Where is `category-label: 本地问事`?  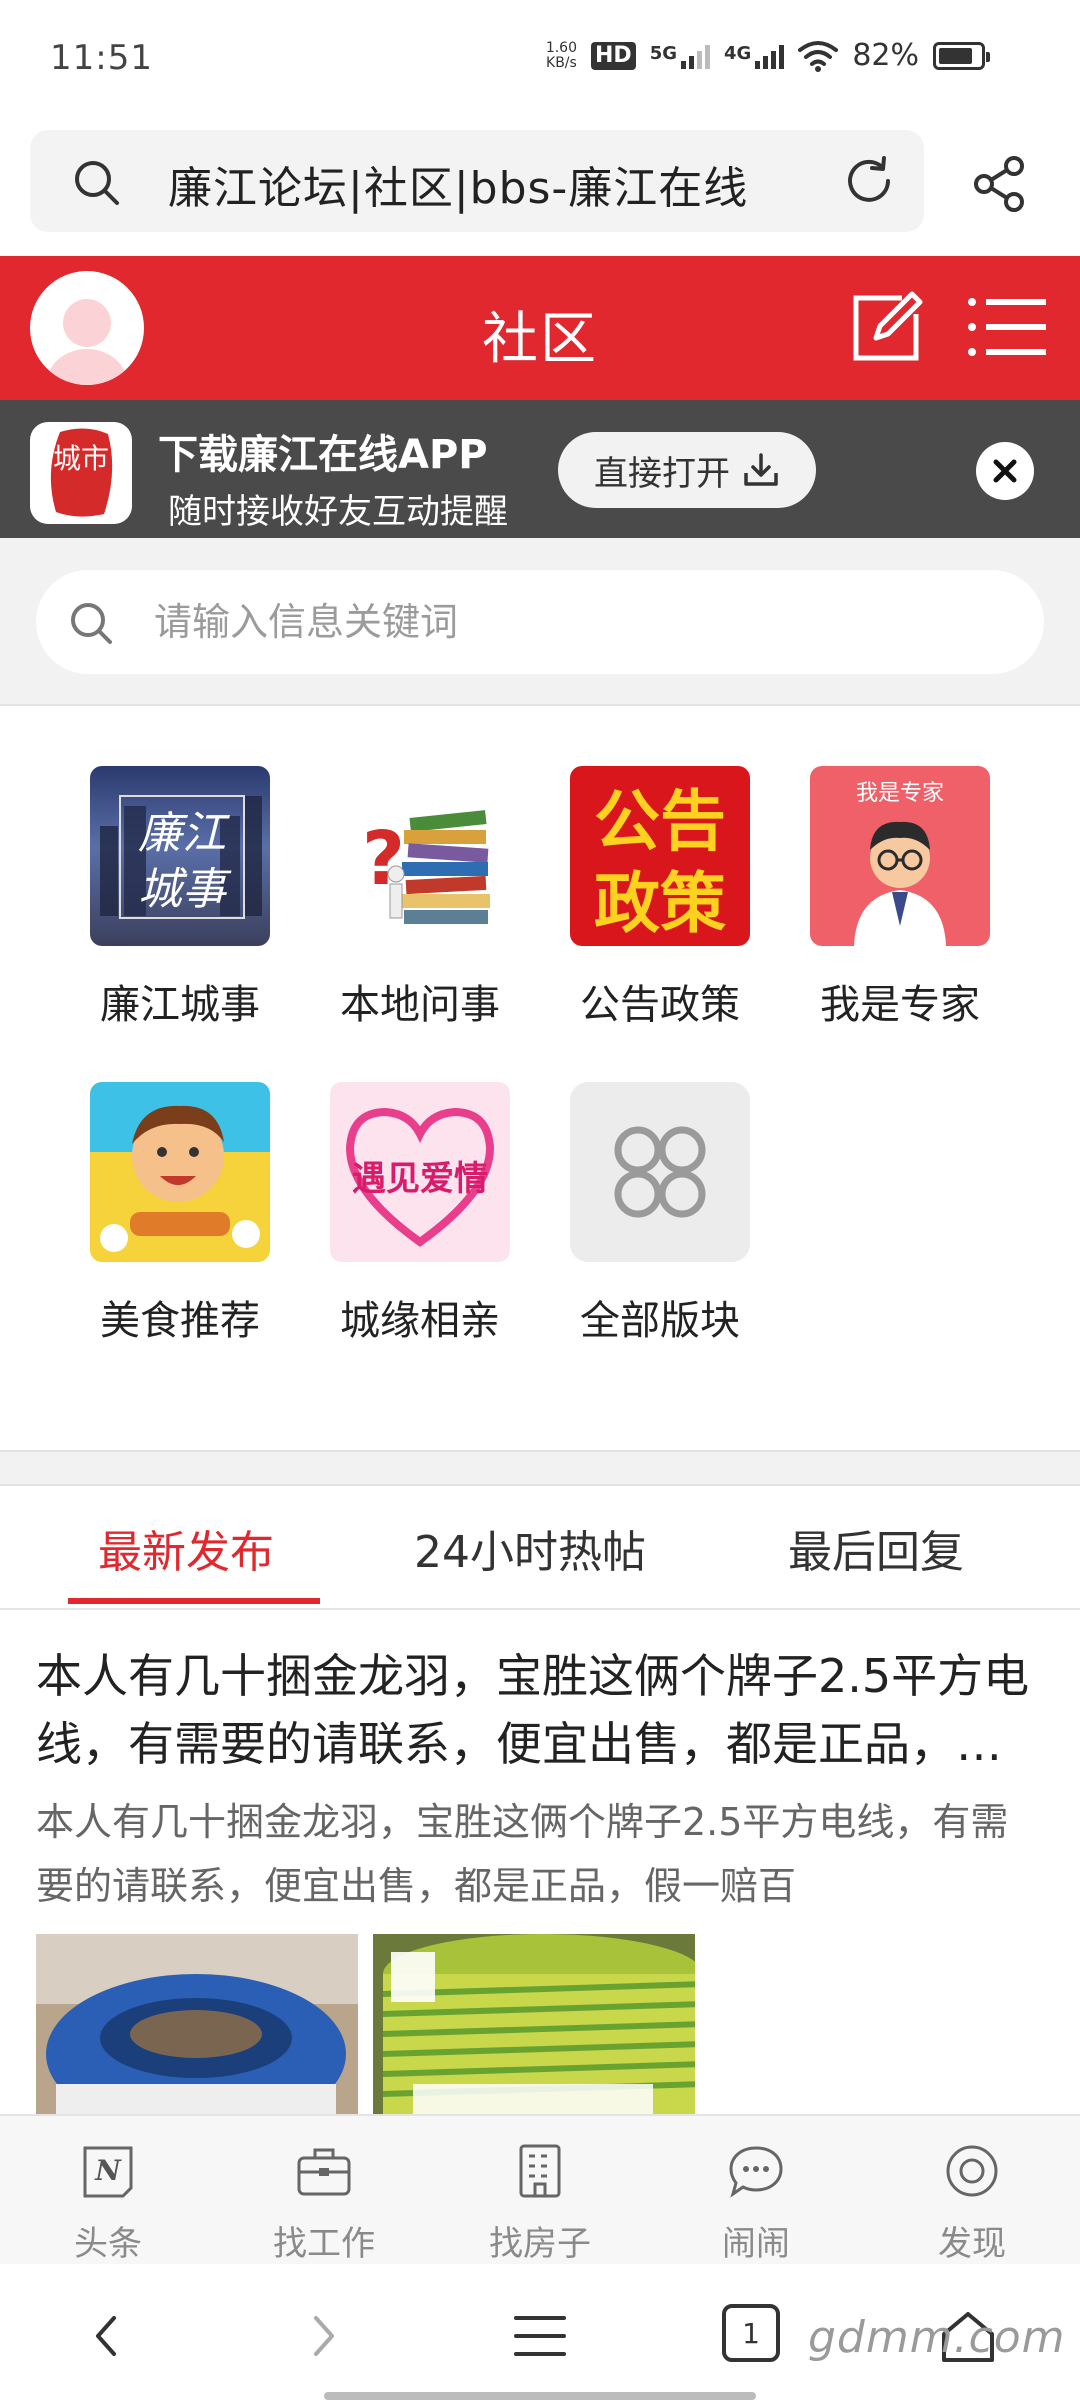
category-label: 本地问事 is located at coordinates (420, 1005).